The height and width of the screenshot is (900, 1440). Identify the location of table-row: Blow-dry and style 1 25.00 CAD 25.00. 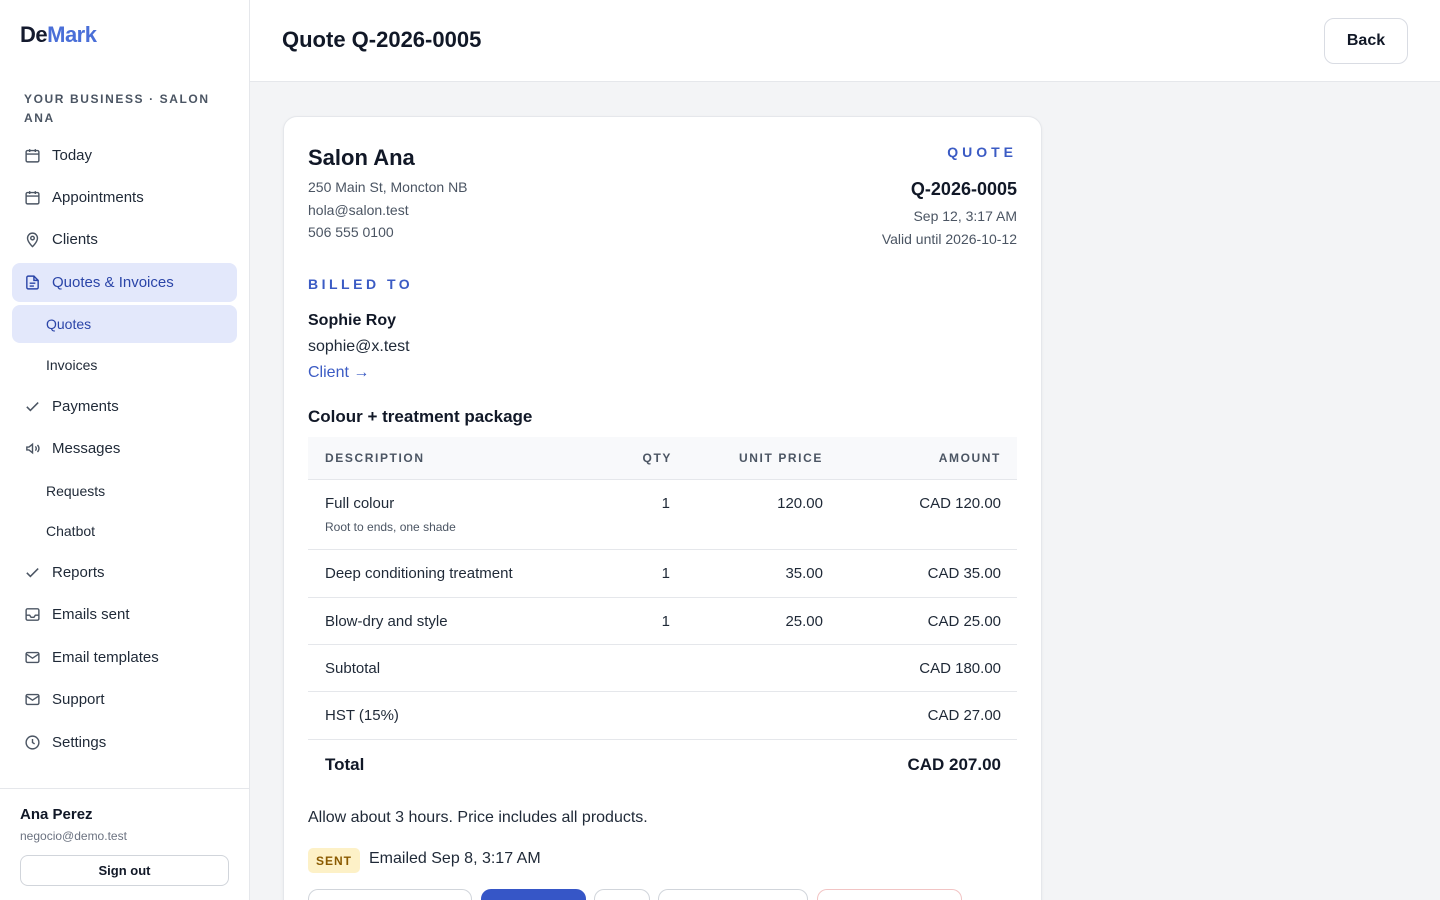
(662, 621).